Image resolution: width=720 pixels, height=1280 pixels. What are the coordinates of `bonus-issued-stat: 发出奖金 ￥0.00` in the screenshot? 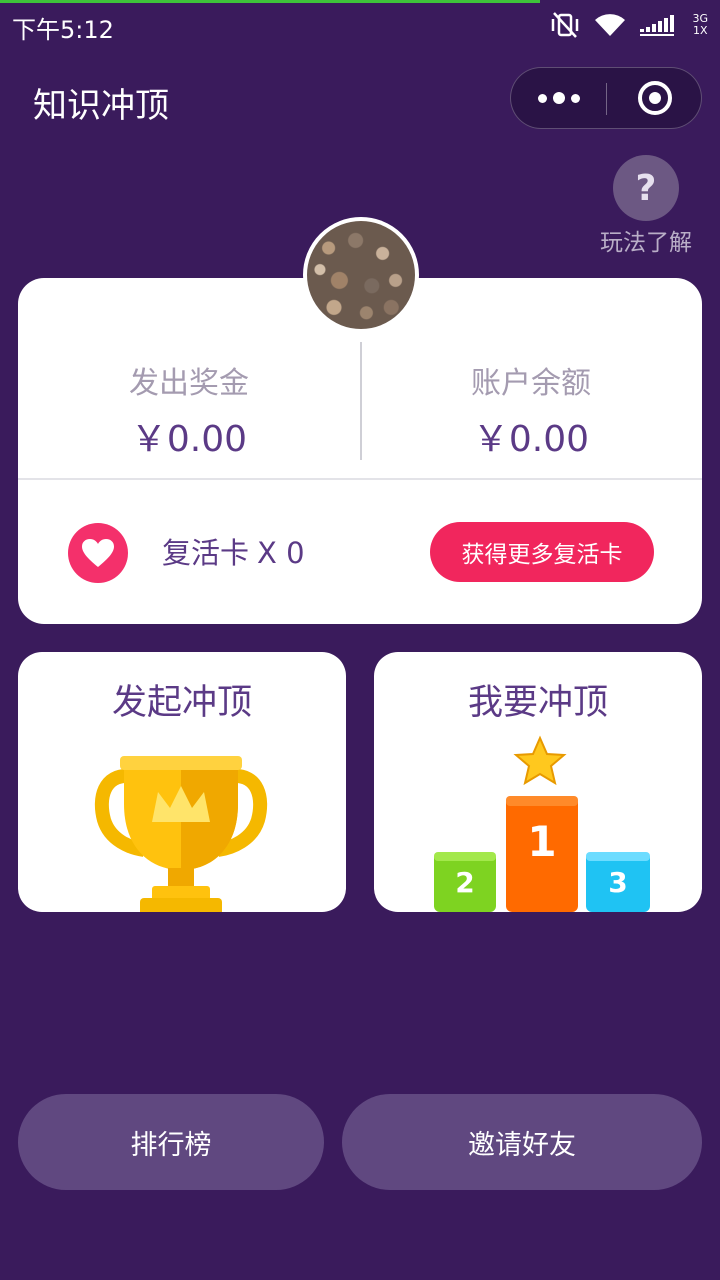 It's located at (189, 410).